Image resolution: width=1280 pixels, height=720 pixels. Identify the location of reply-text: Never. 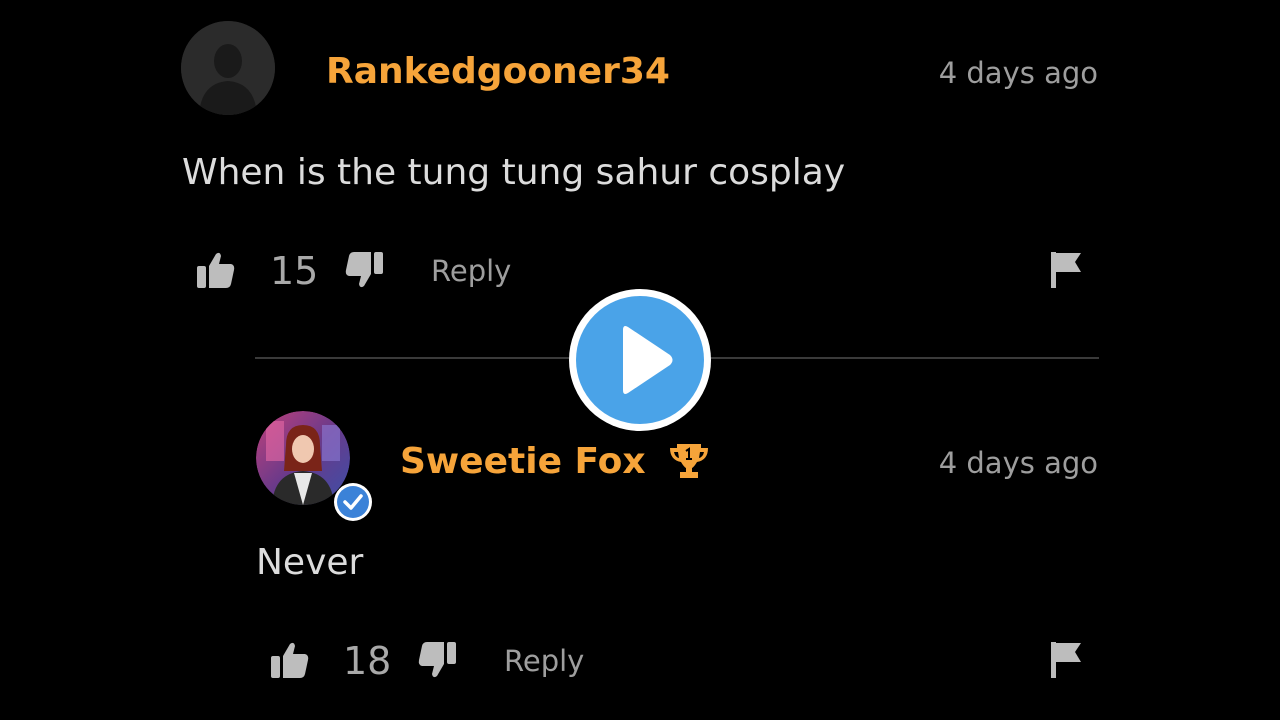
(310, 562).